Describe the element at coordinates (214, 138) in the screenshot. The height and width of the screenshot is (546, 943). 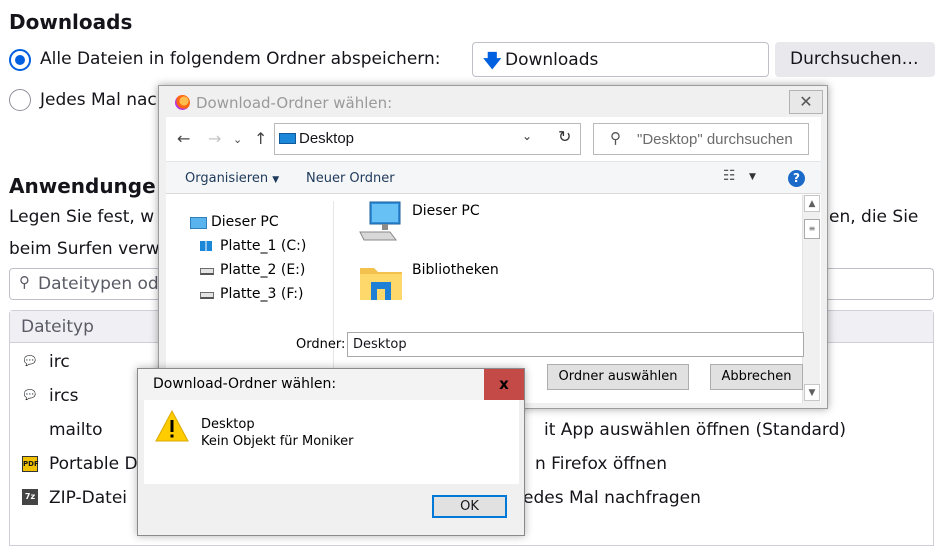
I see `forward-arrow-icon: →` at that location.